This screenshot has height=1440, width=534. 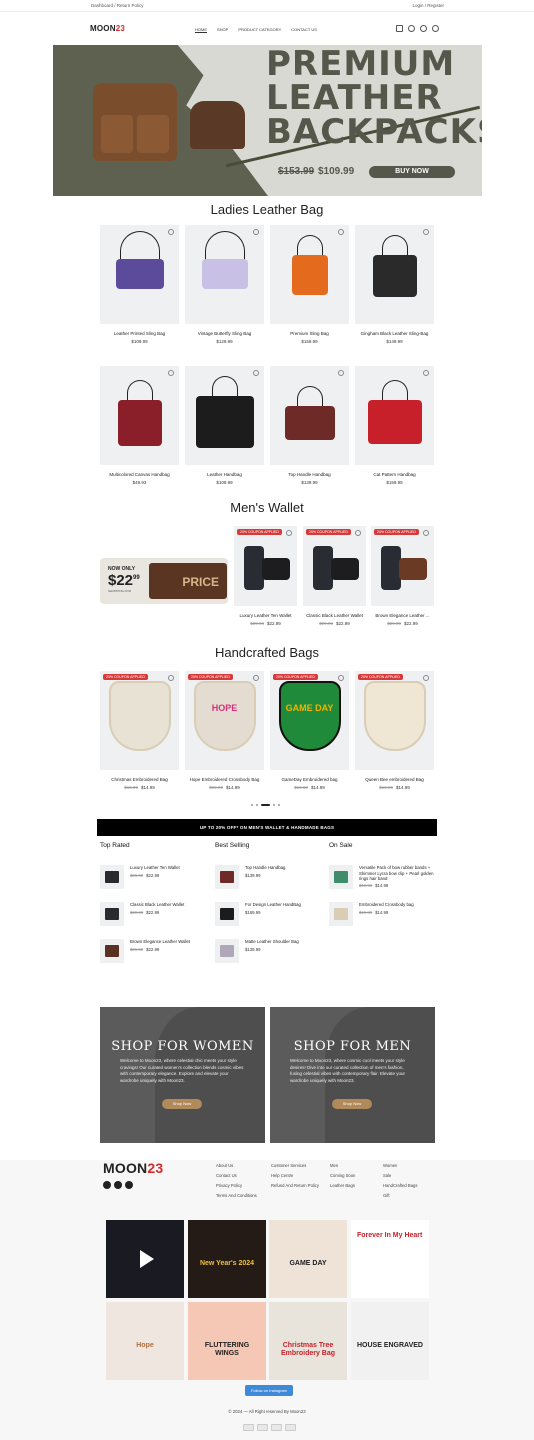 I want to click on footer-link: HandCrafted Bags, so click(x=400, y=1185).